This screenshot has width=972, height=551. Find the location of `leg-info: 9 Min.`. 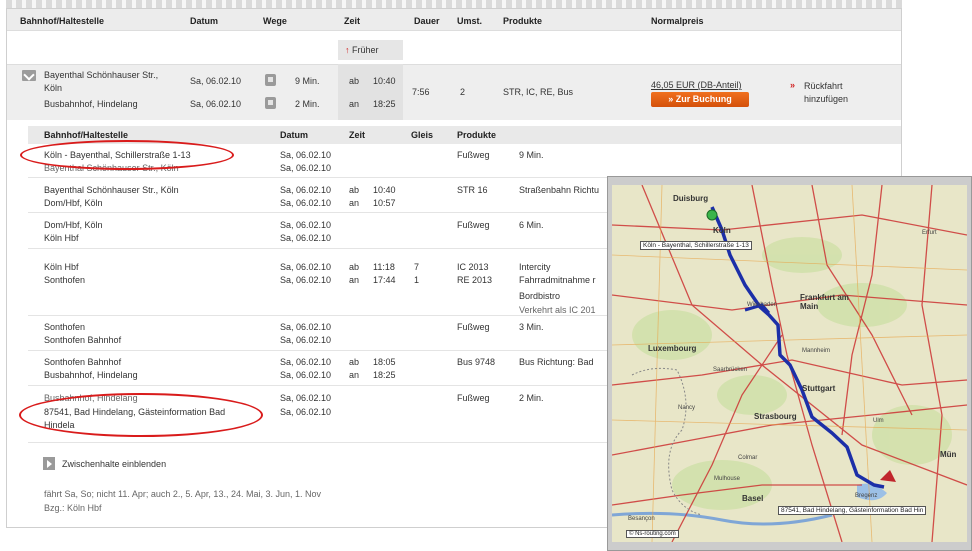

leg-info: 9 Min. is located at coordinates (531, 155).